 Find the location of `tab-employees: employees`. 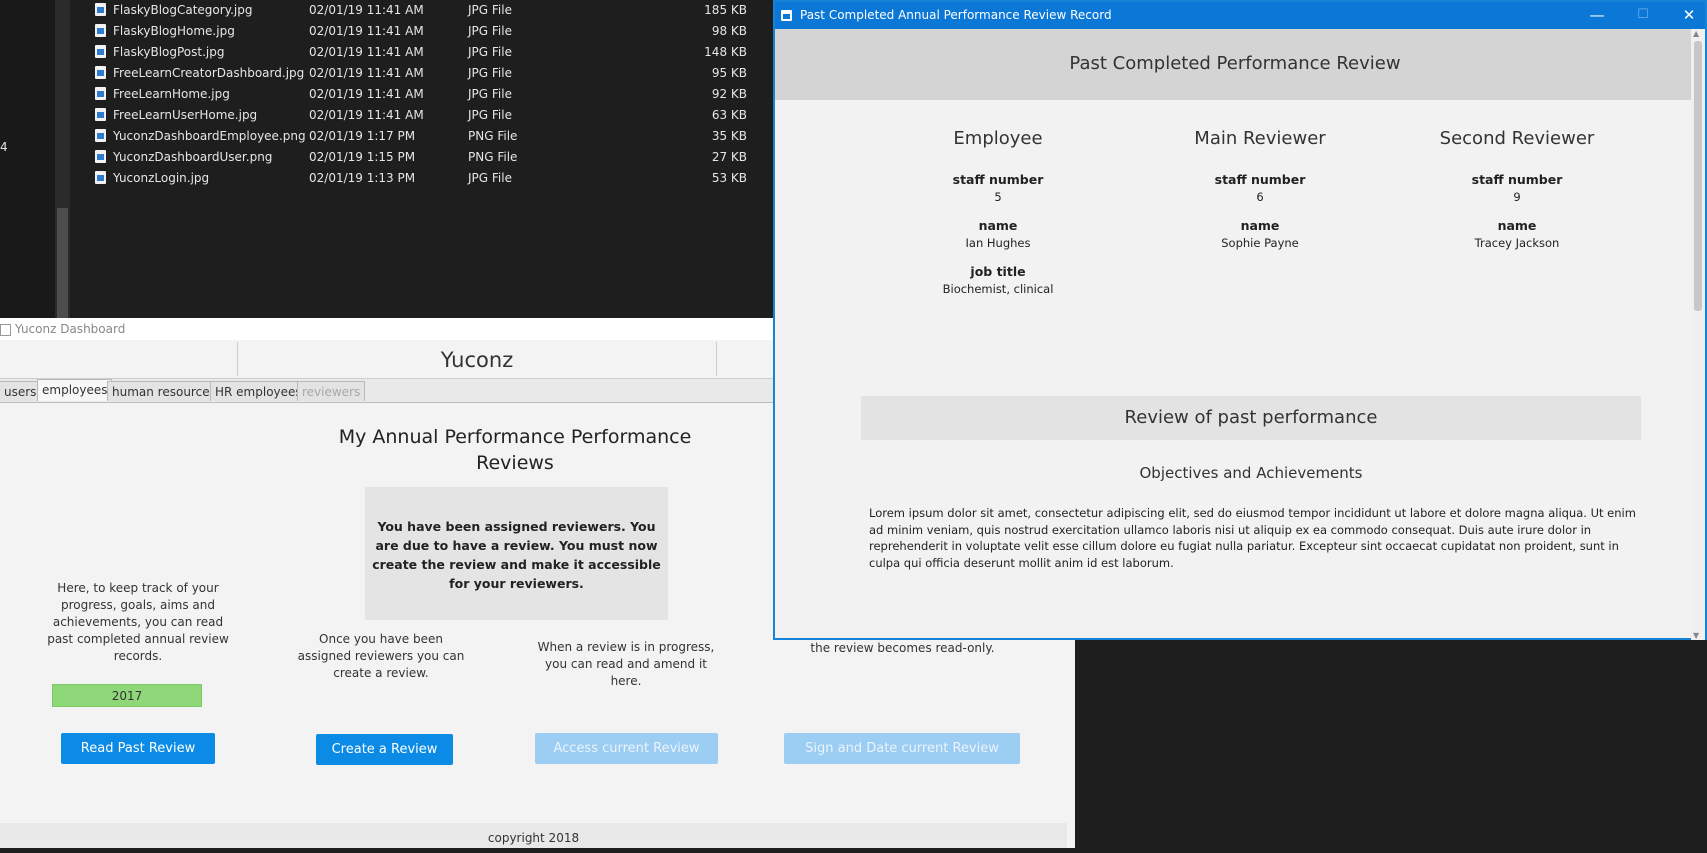

tab-employees: employees is located at coordinates (75, 390).